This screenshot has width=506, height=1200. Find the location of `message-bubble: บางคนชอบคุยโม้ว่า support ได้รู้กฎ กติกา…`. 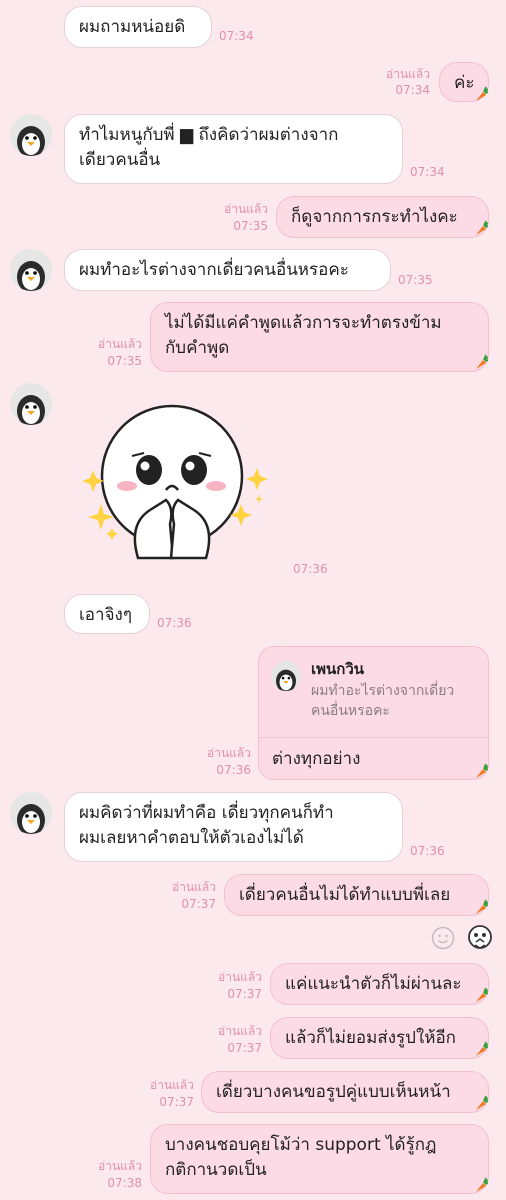

message-bubble: บางคนชอบคุยโม้ว่า support ได้รู้กฎ กติกา… is located at coordinates (319, 1159).